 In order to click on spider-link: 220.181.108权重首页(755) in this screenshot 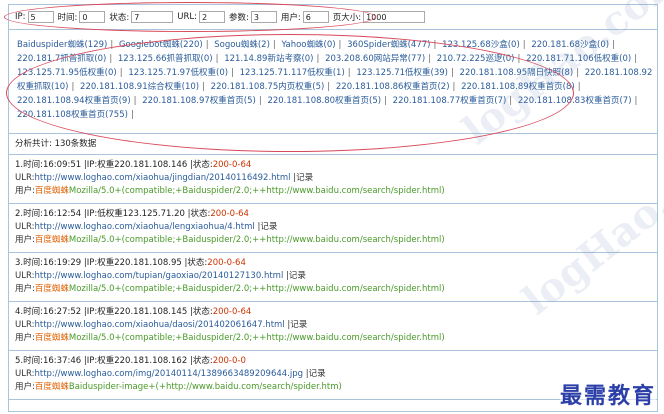, I will do `click(72, 115)`.